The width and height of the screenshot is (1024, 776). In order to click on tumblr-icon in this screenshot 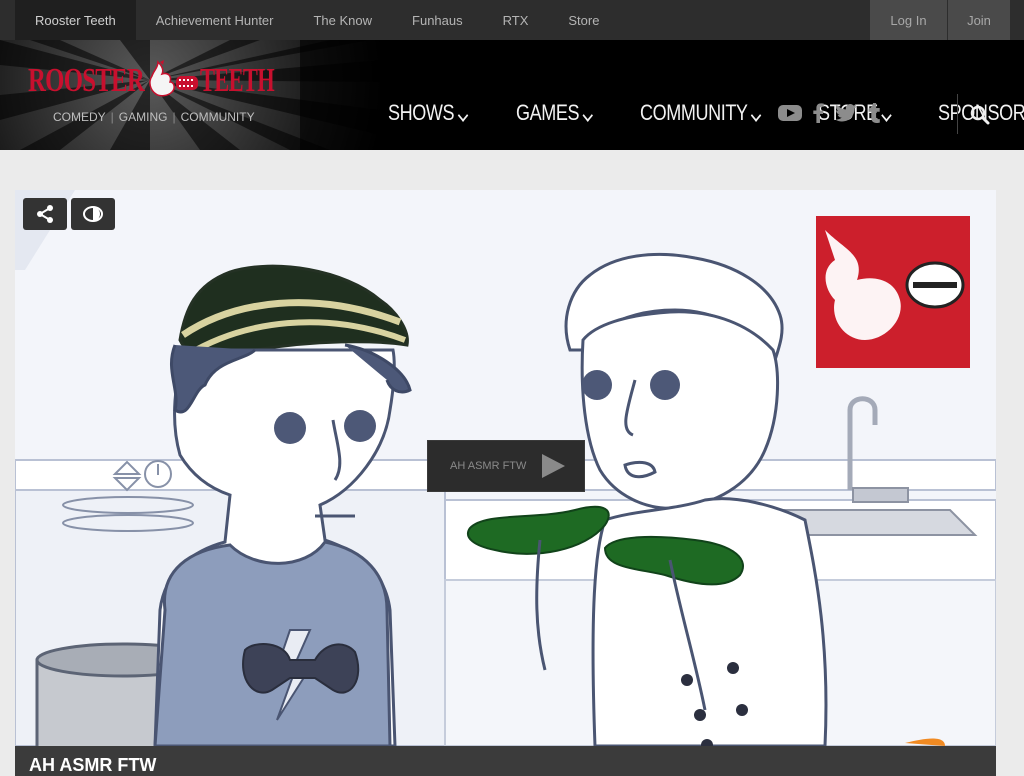, I will do `click(874, 113)`.